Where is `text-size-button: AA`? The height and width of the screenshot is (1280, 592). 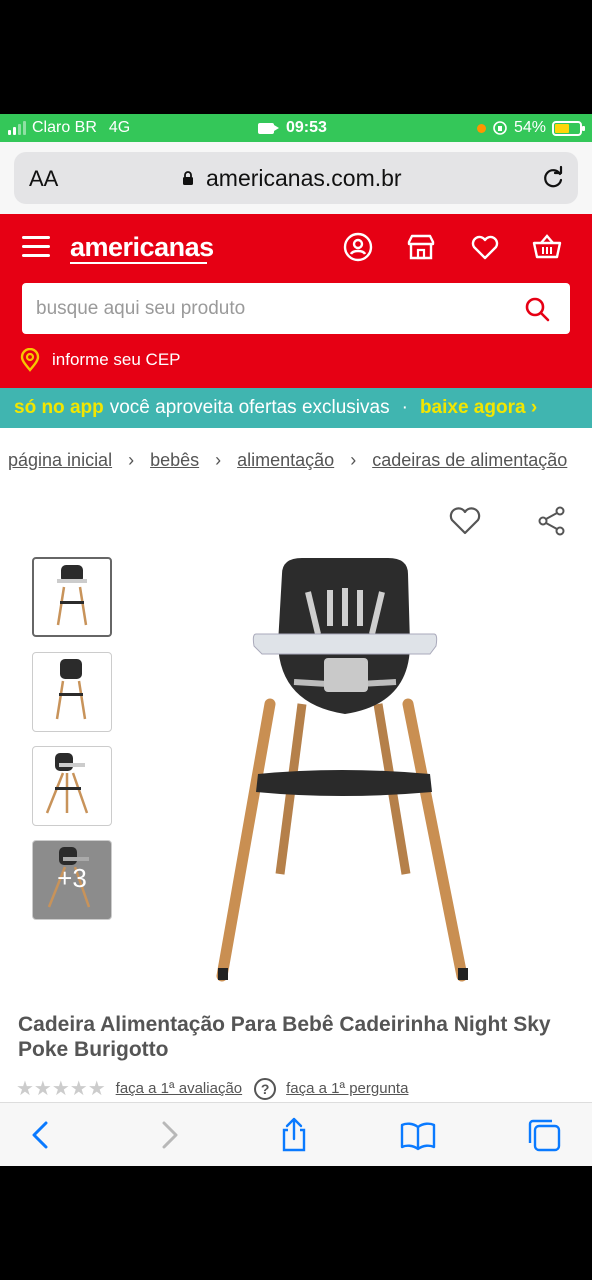
text-size-button: AA is located at coordinates (43, 179).